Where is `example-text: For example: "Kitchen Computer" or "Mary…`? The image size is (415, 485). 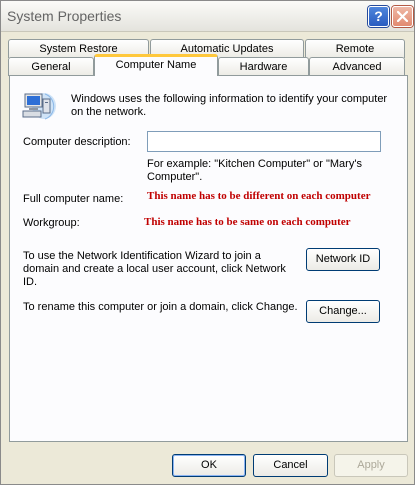
example-text: For example: "Kitchen Computer" or "Mary… is located at coordinates (254, 170).